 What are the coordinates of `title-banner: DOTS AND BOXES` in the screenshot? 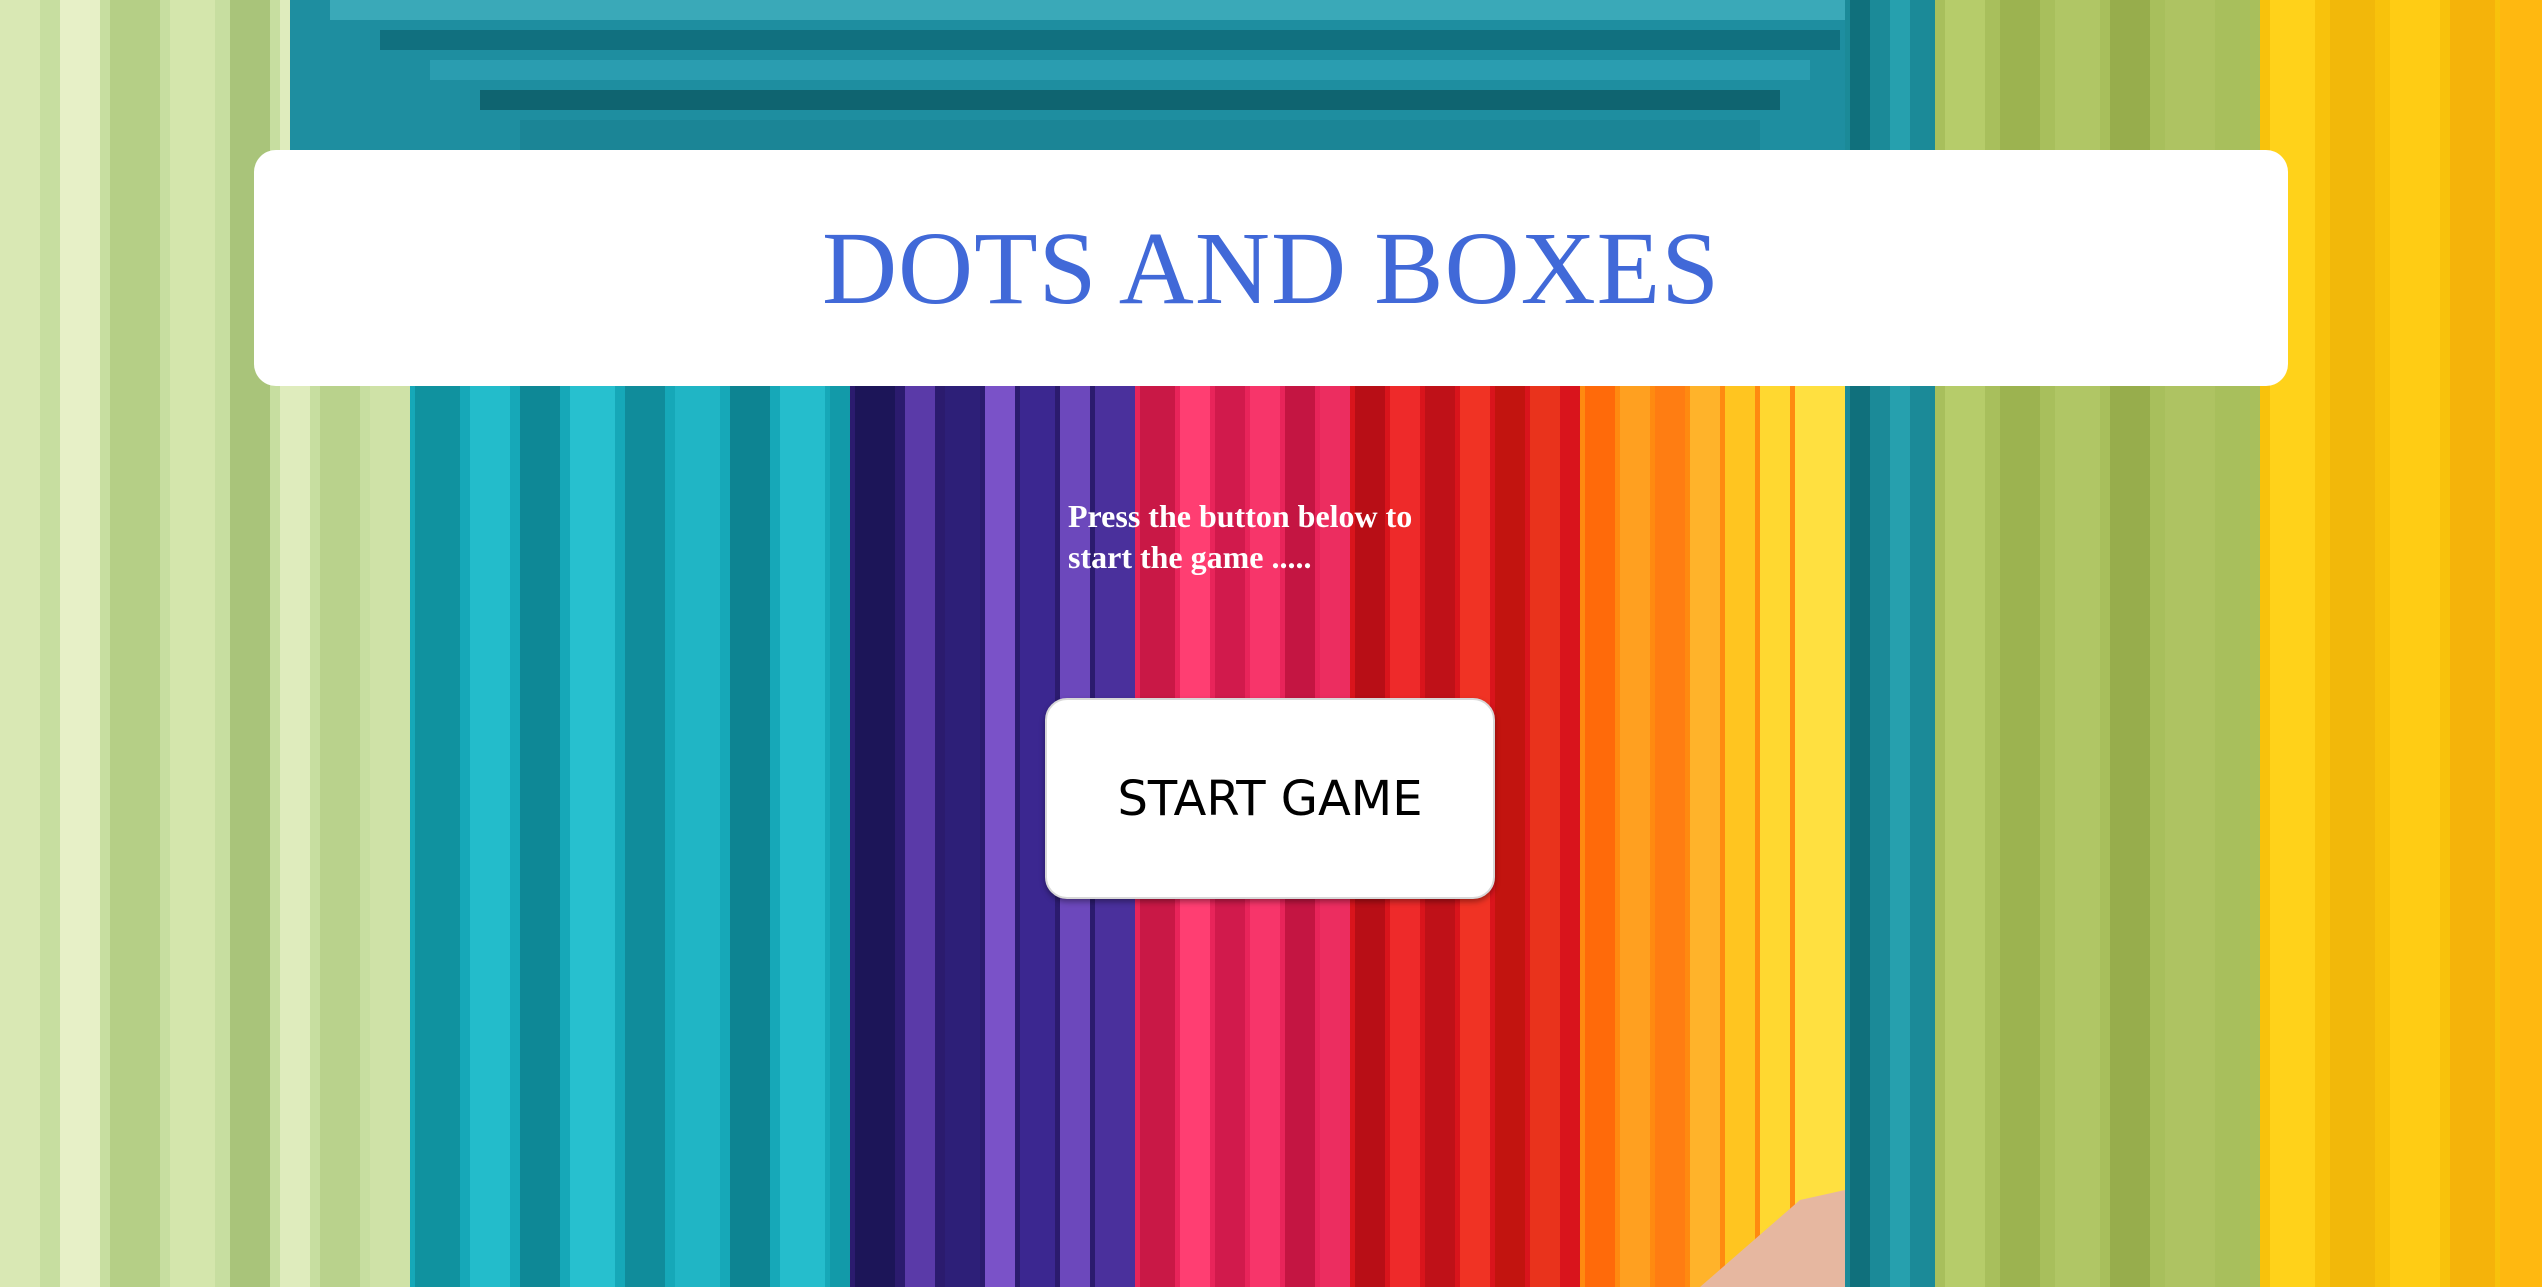 It's located at (1271, 268).